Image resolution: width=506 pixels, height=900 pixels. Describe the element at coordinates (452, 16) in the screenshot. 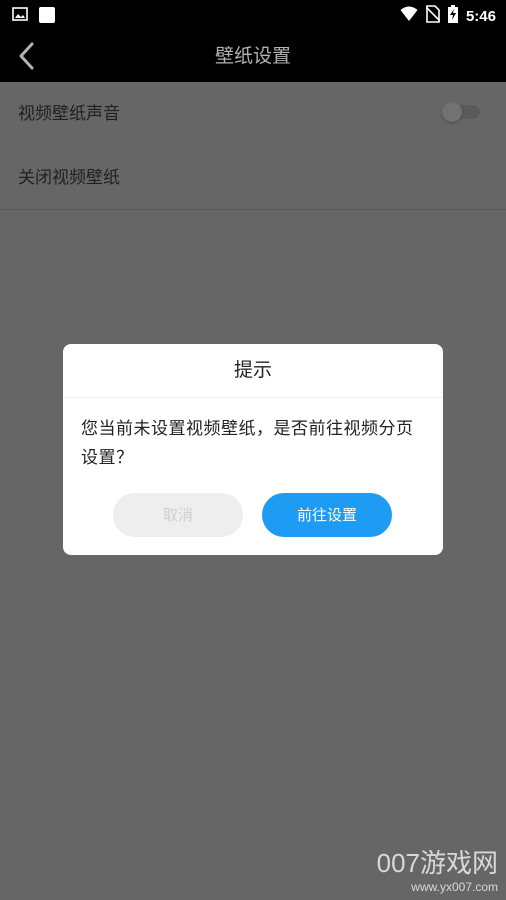

I see `battery-charging-icon` at that location.